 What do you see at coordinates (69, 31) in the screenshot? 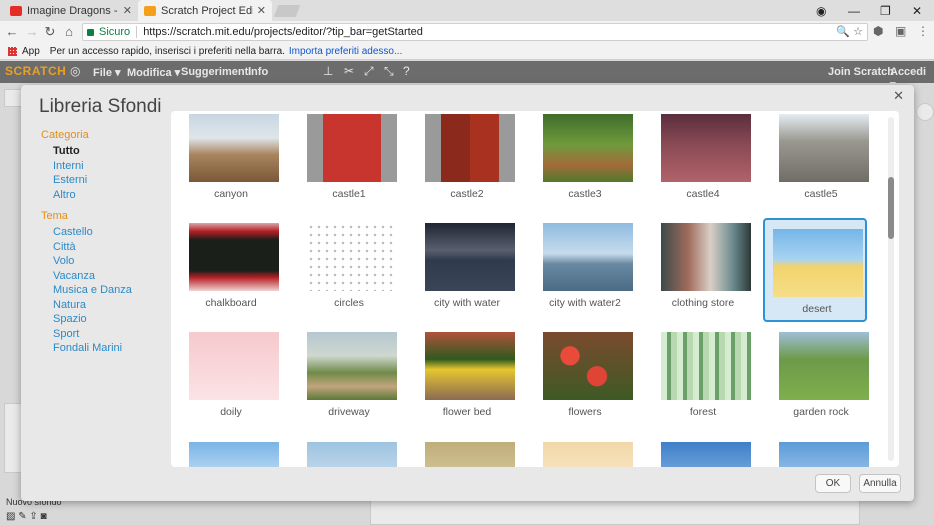
I see `home-icon: ⌂` at bounding box center [69, 31].